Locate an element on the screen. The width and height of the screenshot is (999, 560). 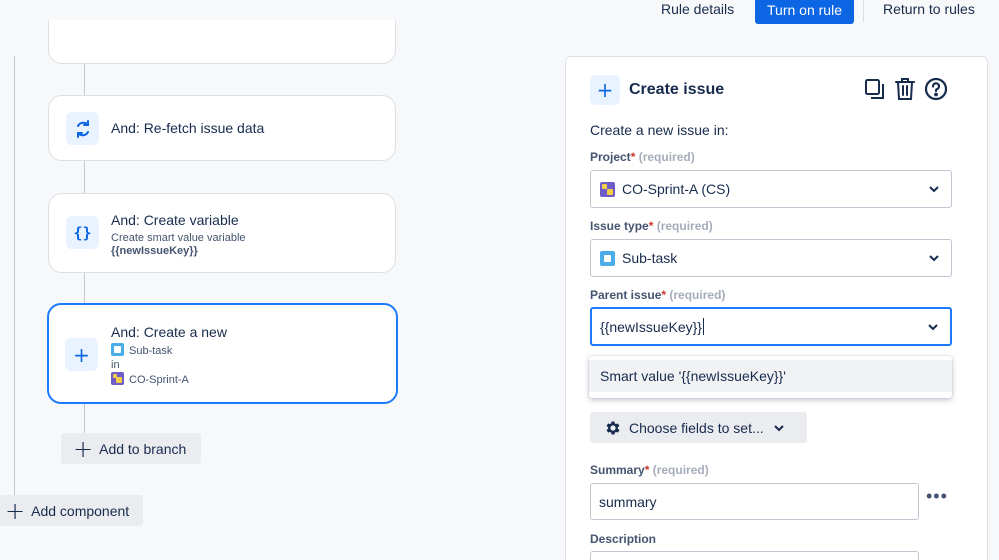
text-cursor is located at coordinates (703, 326).